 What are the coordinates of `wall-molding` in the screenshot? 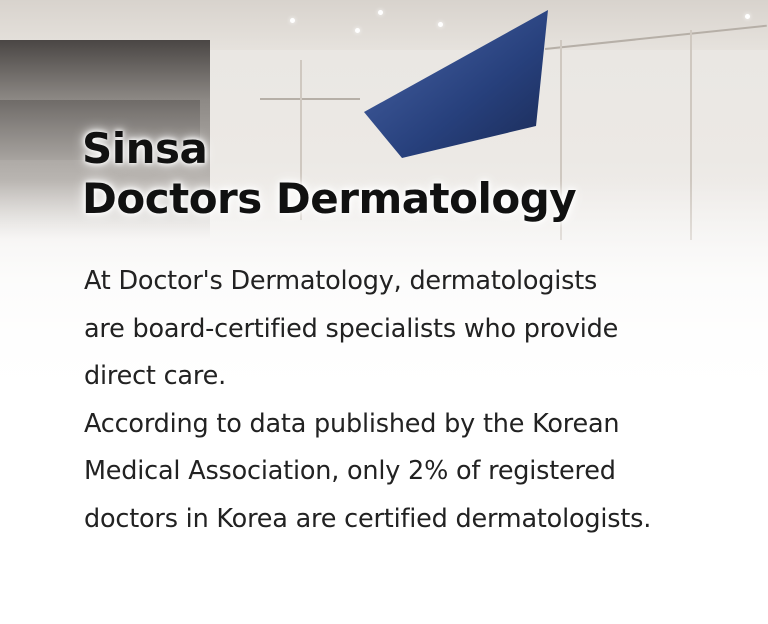 It's located at (310, 99).